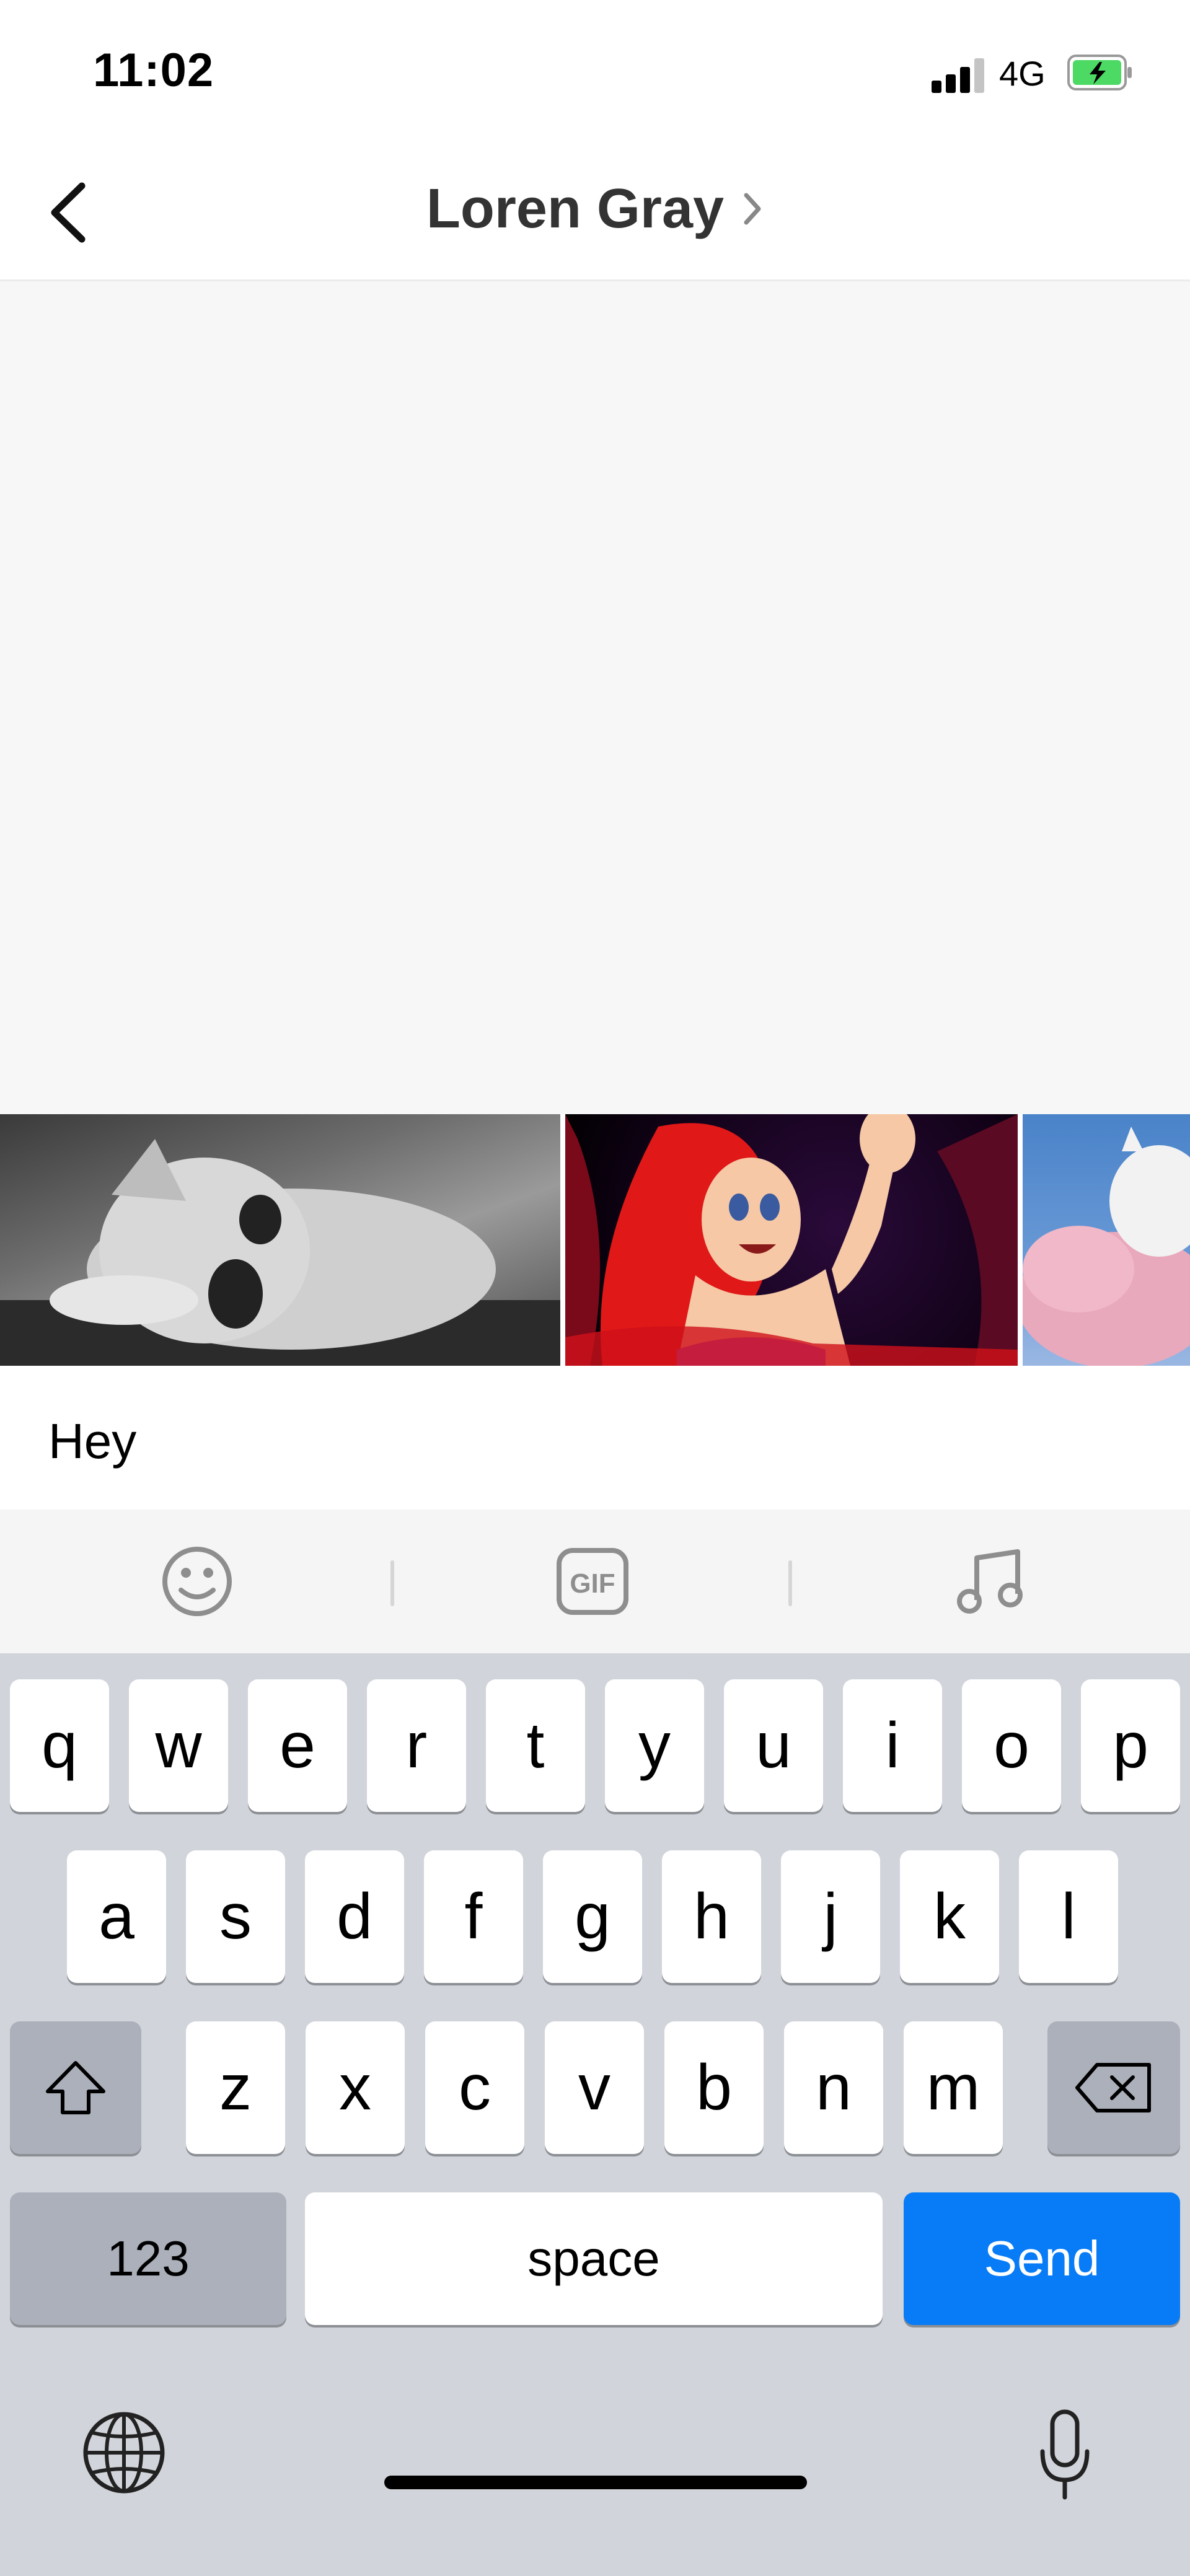 The image size is (1190, 2576). What do you see at coordinates (280, 1240) in the screenshot?
I see `gif-cat` at bounding box center [280, 1240].